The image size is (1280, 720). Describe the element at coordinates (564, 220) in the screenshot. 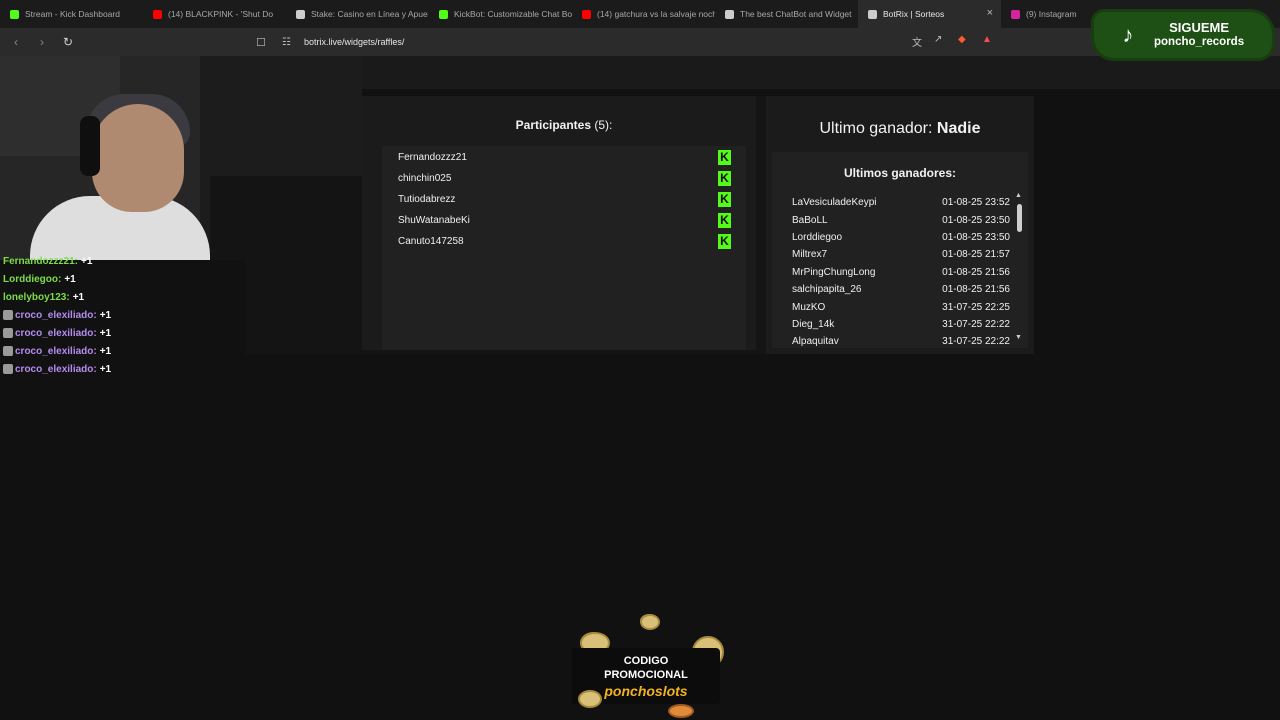

I see `participant-row: ShuWatanabeKi K` at that location.